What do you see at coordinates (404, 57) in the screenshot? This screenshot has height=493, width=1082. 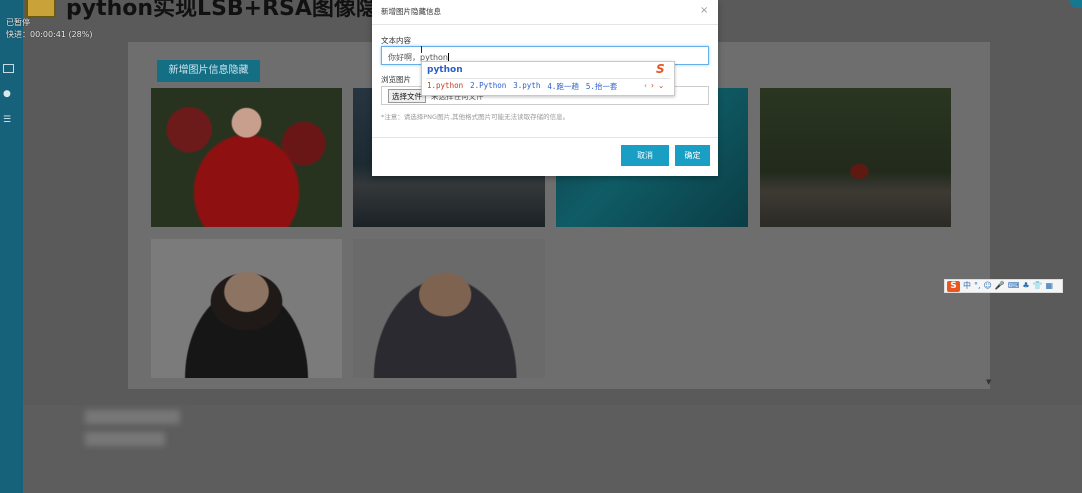 I see `input-committed-text: 你好啊，` at bounding box center [404, 57].